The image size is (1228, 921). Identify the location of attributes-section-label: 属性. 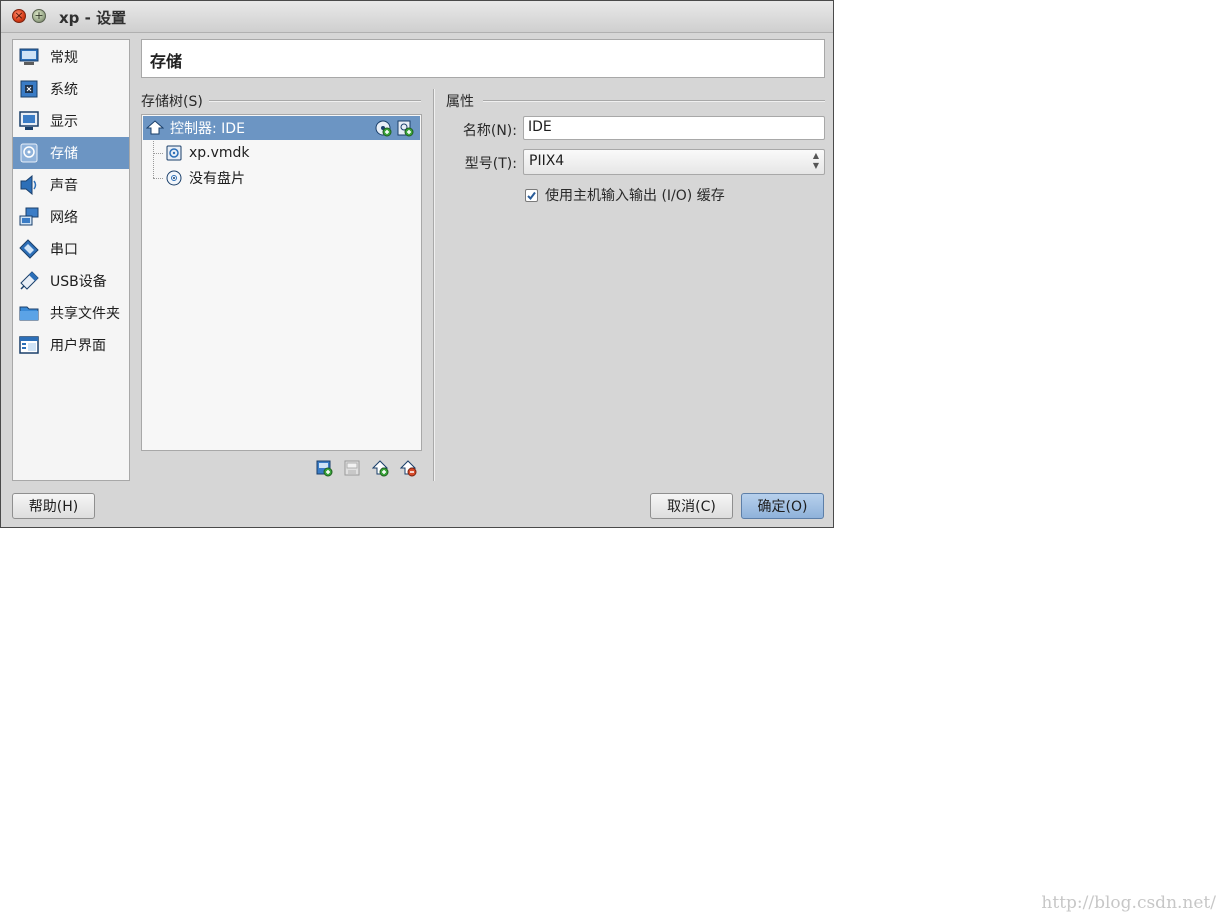
(460, 102).